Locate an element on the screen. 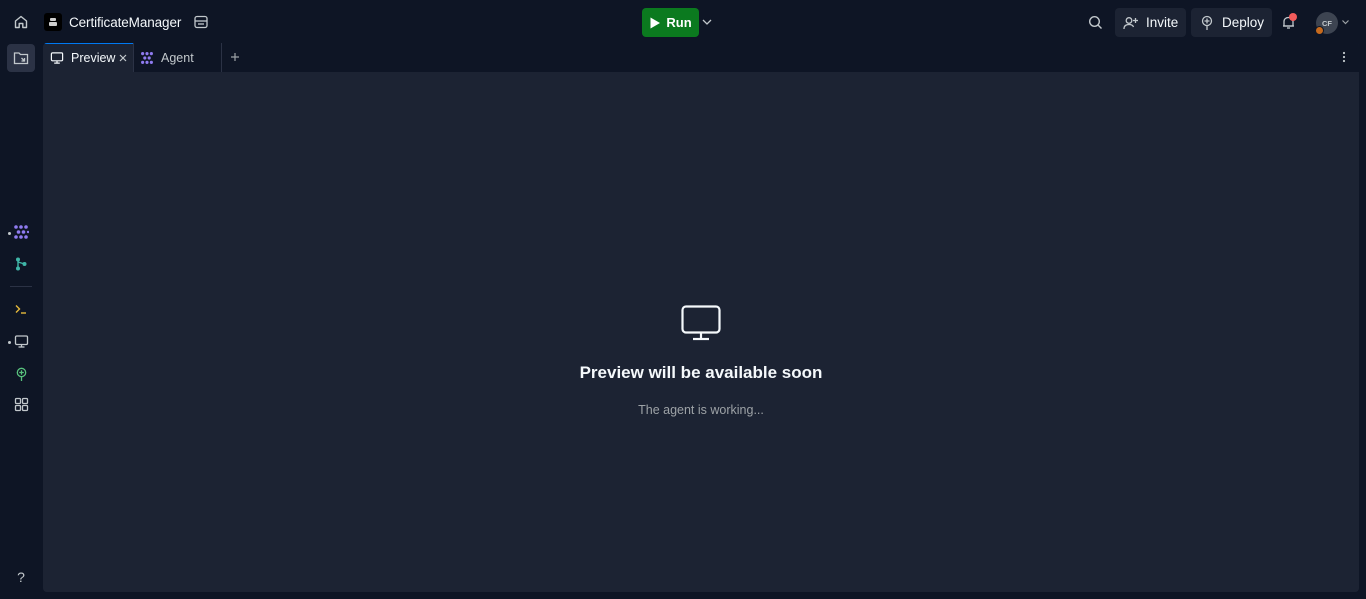 The image size is (1366, 599). add-tab-icon is located at coordinates (235, 57).